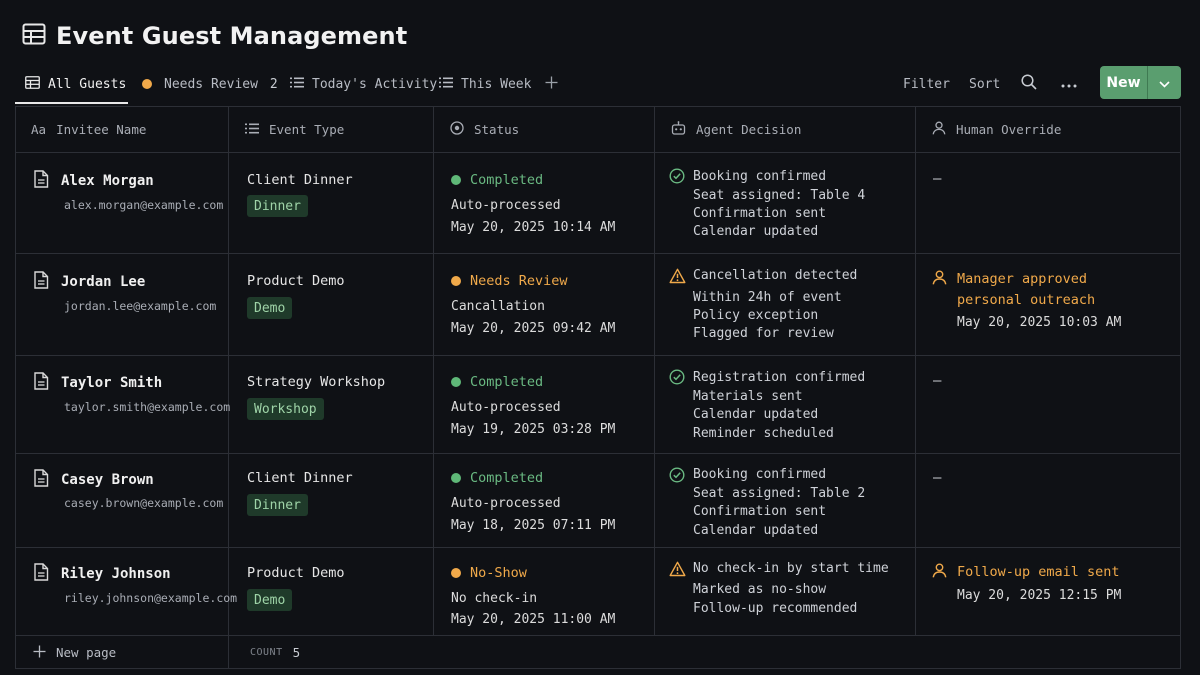 The height and width of the screenshot is (675, 1200). I want to click on tab-needs-review: Needs Review 2, so click(210, 84).